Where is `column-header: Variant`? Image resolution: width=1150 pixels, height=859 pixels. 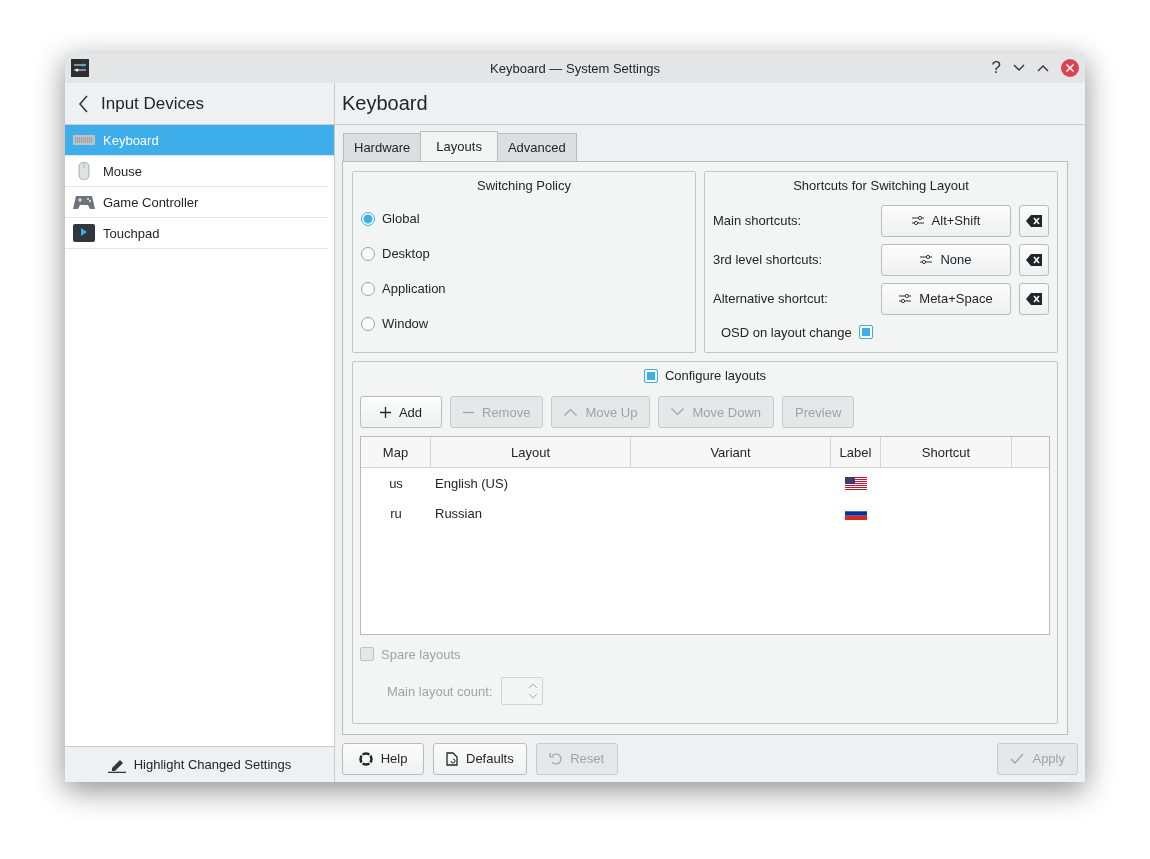
column-header: Variant is located at coordinates (731, 452).